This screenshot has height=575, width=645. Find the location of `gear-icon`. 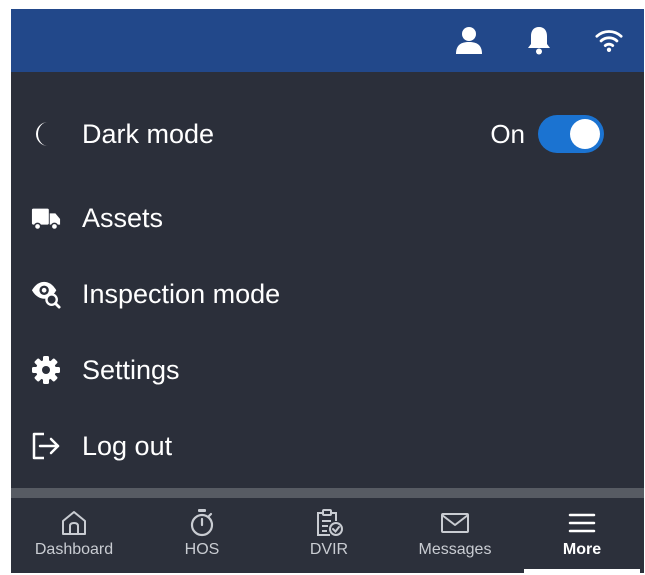

gear-icon is located at coordinates (46, 370).